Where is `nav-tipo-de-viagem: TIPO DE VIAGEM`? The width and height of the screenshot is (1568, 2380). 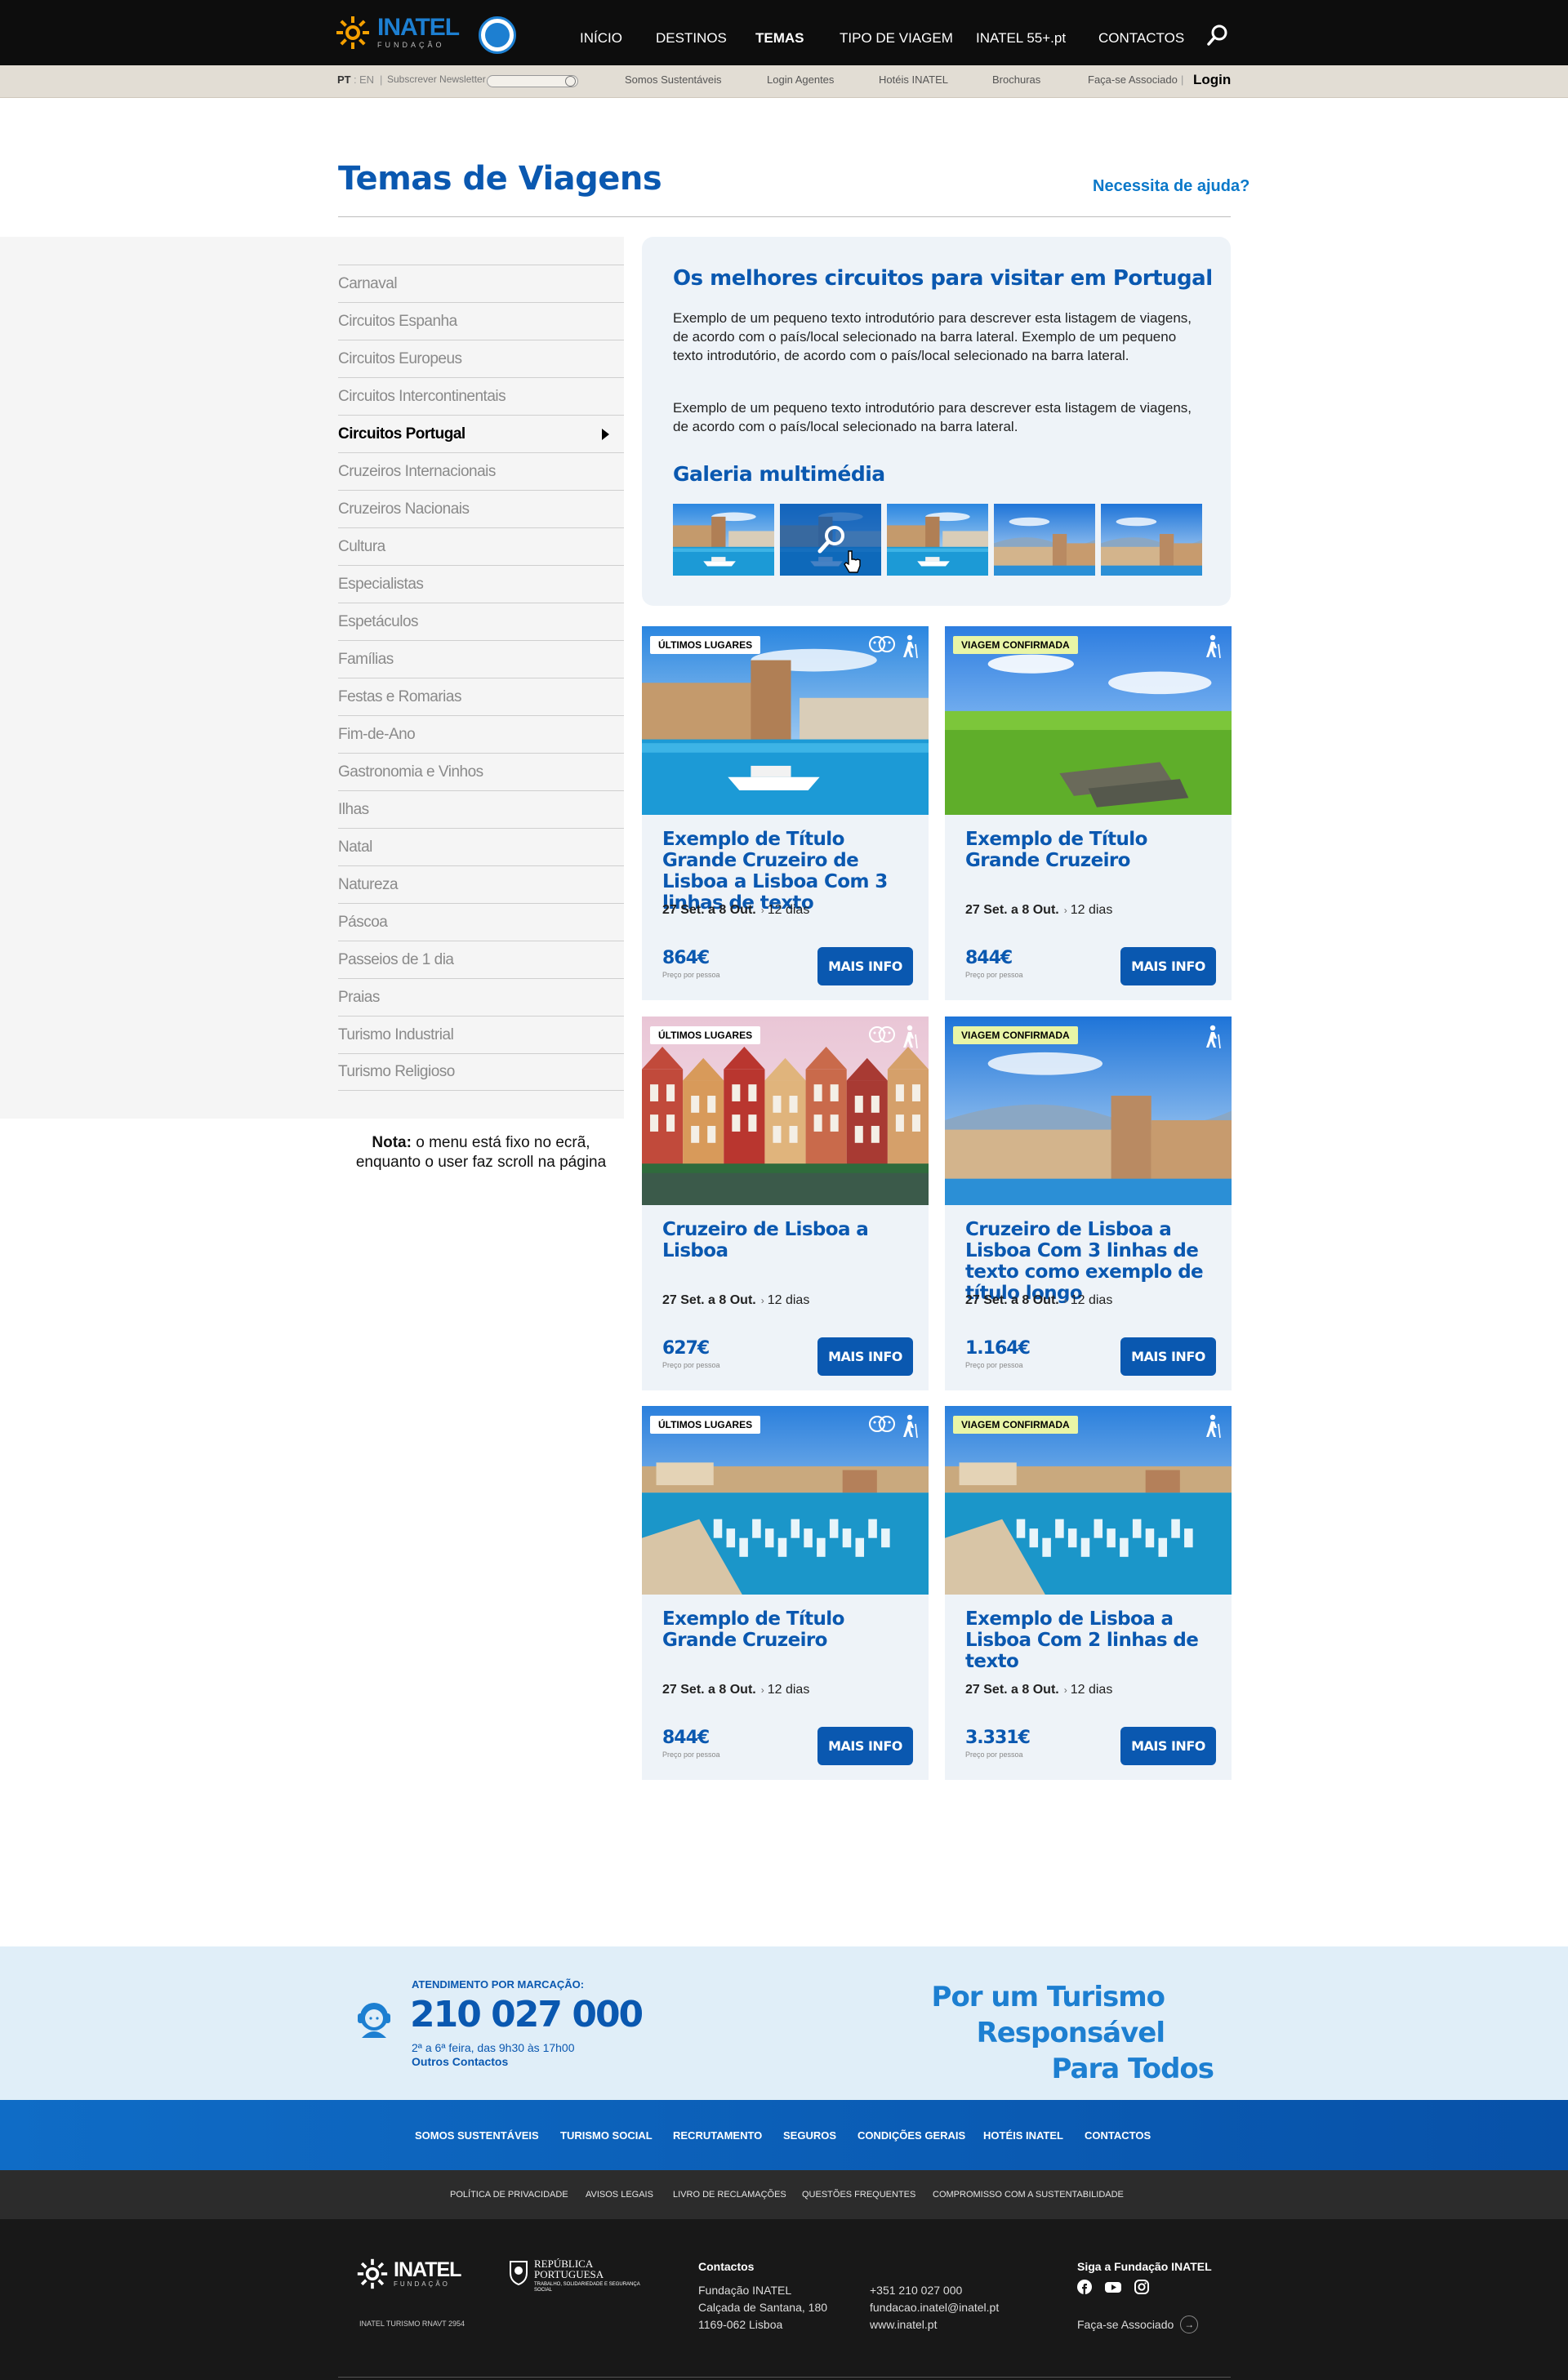 nav-tipo-de-viagem: TIPO DE VIAGEM is located at coordinates (896, 38).